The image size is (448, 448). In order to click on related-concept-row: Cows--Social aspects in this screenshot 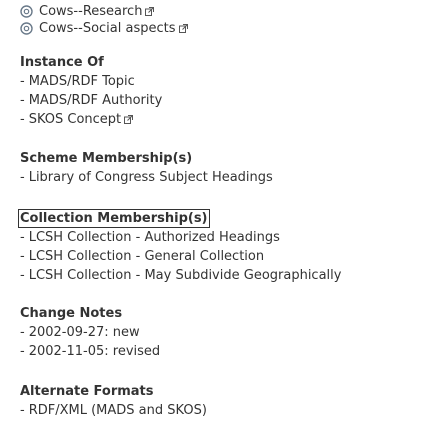, I will do `click(104, 28)`.